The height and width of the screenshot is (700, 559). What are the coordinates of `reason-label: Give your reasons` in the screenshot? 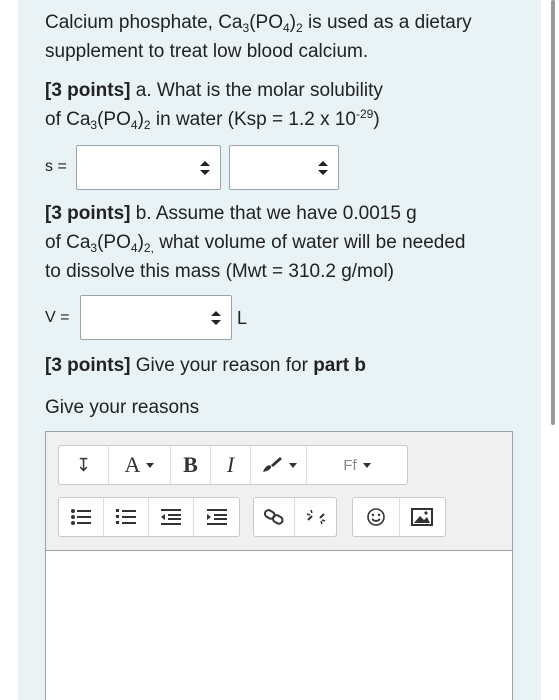 It's located at (122, 407).